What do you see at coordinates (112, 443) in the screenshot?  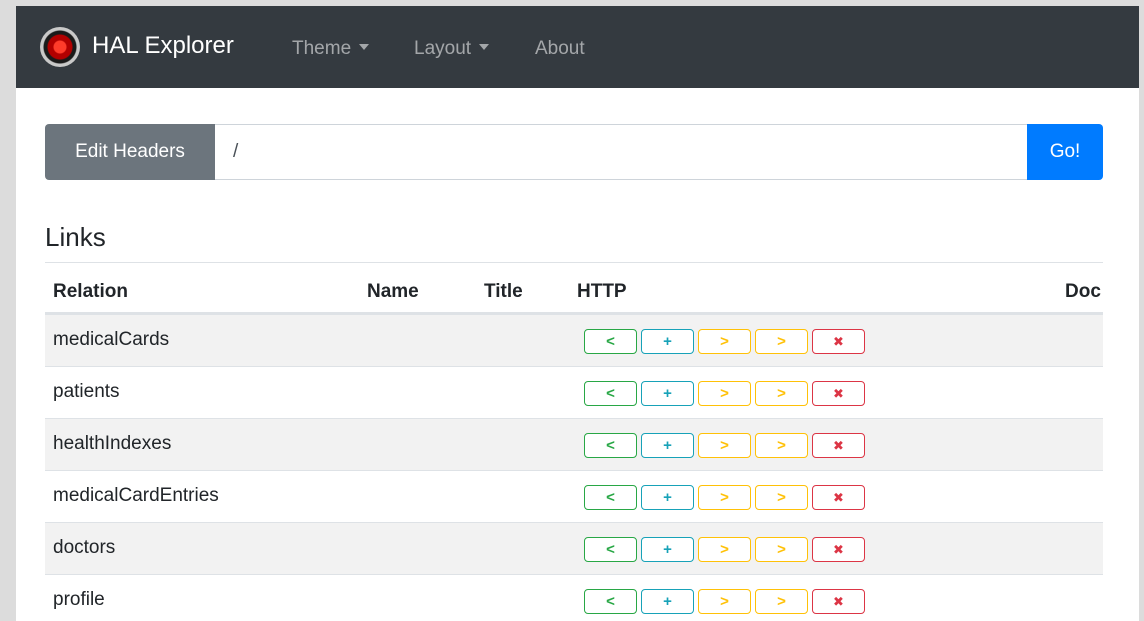 I see `relation-cell: healthIndexes` at bounding box center [112, 443].